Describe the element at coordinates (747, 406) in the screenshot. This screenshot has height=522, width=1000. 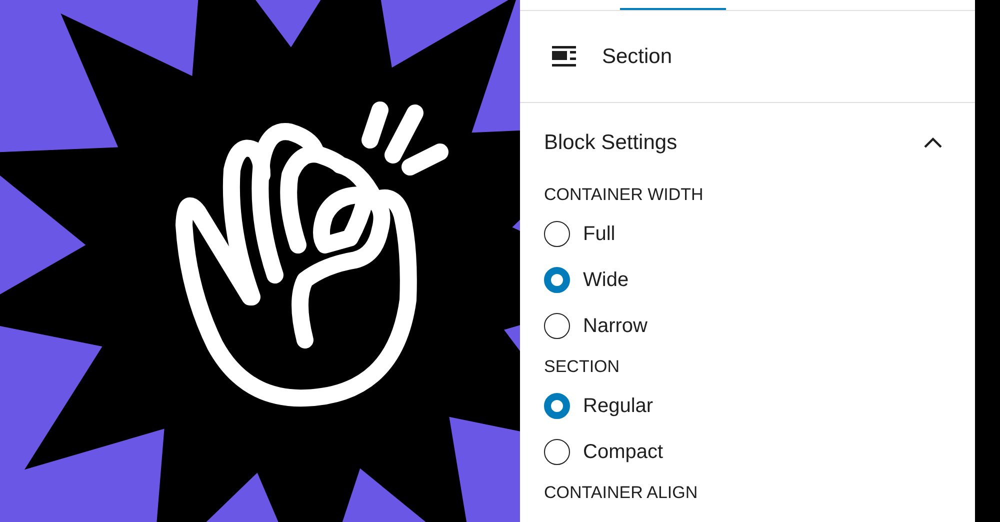
I see `radio-option: Regular` at that location.